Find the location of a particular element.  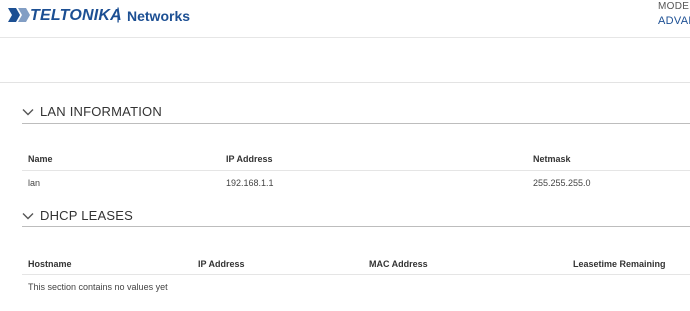

lan-col-netmask: Netmask is located at coordinates (552, 159).